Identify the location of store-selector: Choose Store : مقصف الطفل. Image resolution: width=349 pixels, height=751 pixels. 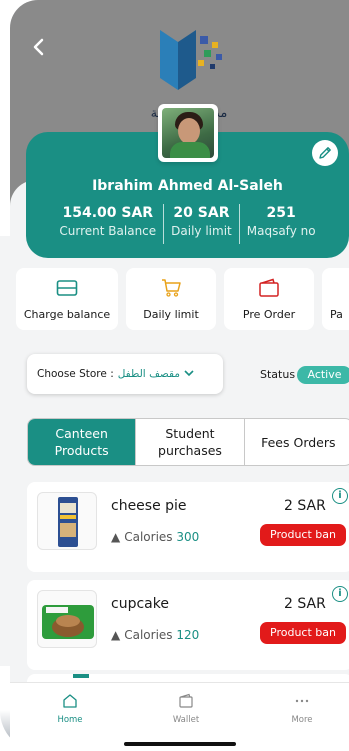
(125, 374).